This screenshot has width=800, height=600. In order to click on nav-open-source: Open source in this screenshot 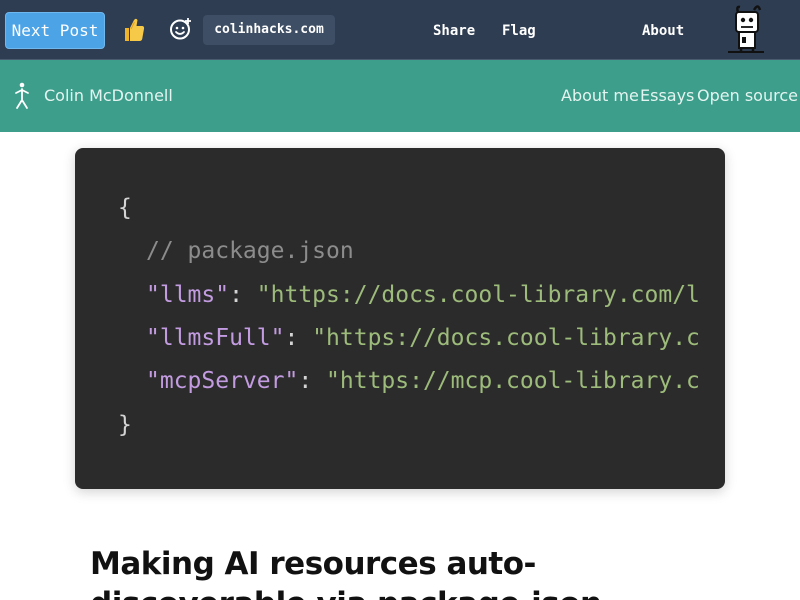, I will do `click(747, 96)`.